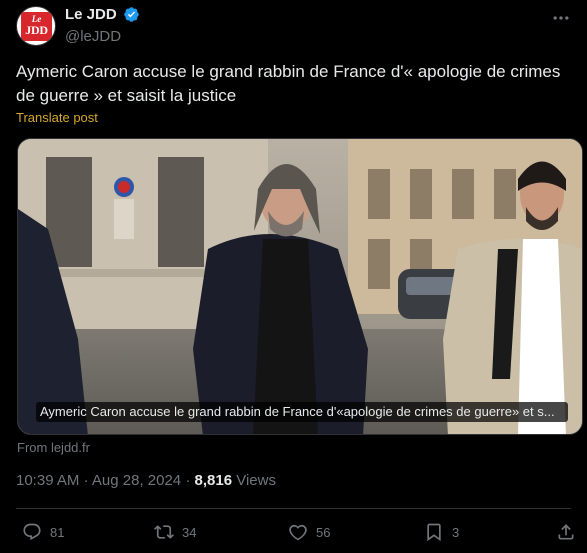 Image resolution: width=587 pixels, height=553 pixels. I want to click on repost-count: 34, so click(189, 532).